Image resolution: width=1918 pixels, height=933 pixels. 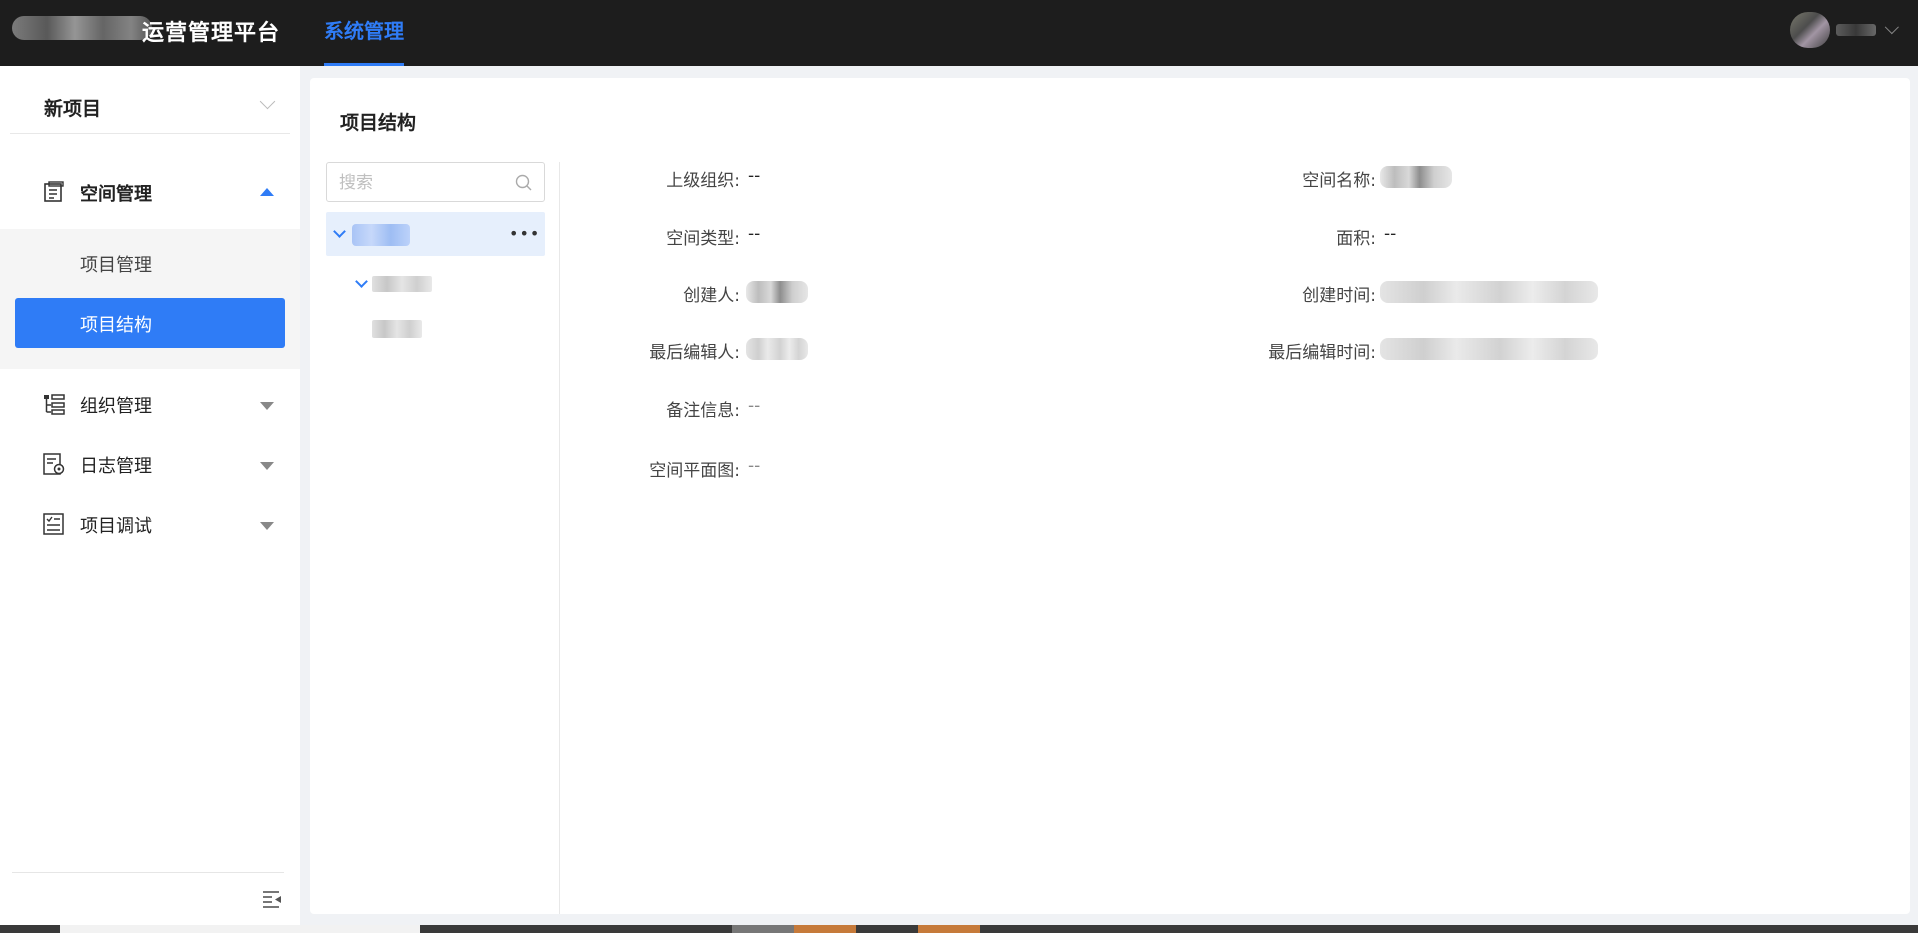 What do you see at coordinates (1510, 176) in the screenshot?
I see `field-space-name: 空间名称:` at bounding box center [1510, 176].